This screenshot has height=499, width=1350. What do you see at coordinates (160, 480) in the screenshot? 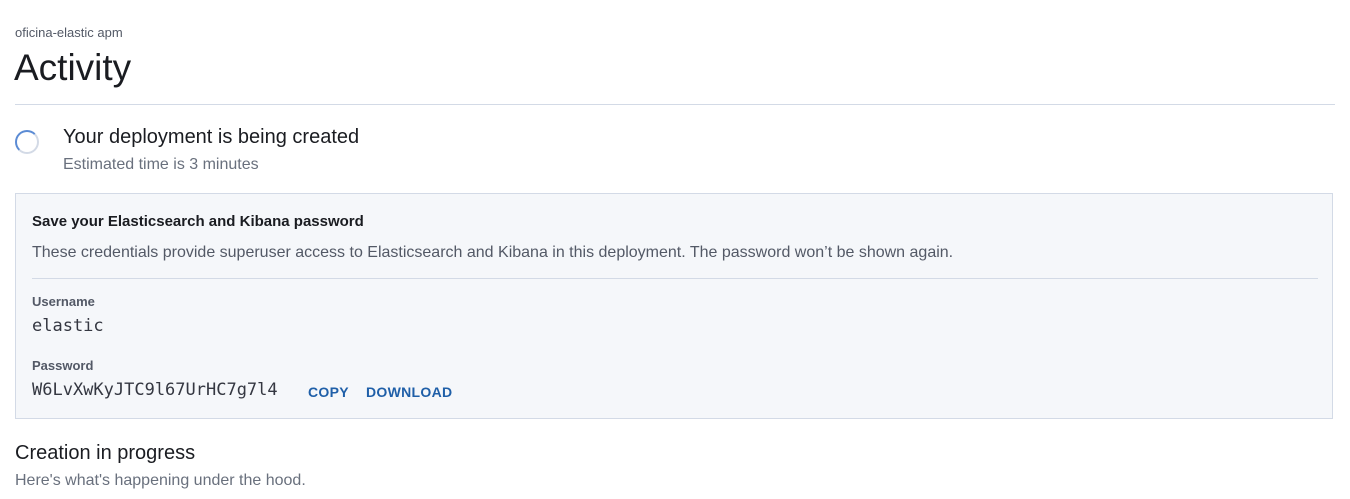
I see `creation-progress-subtext: Here's what's happening under the hood.` at bounding box center [160, 480].